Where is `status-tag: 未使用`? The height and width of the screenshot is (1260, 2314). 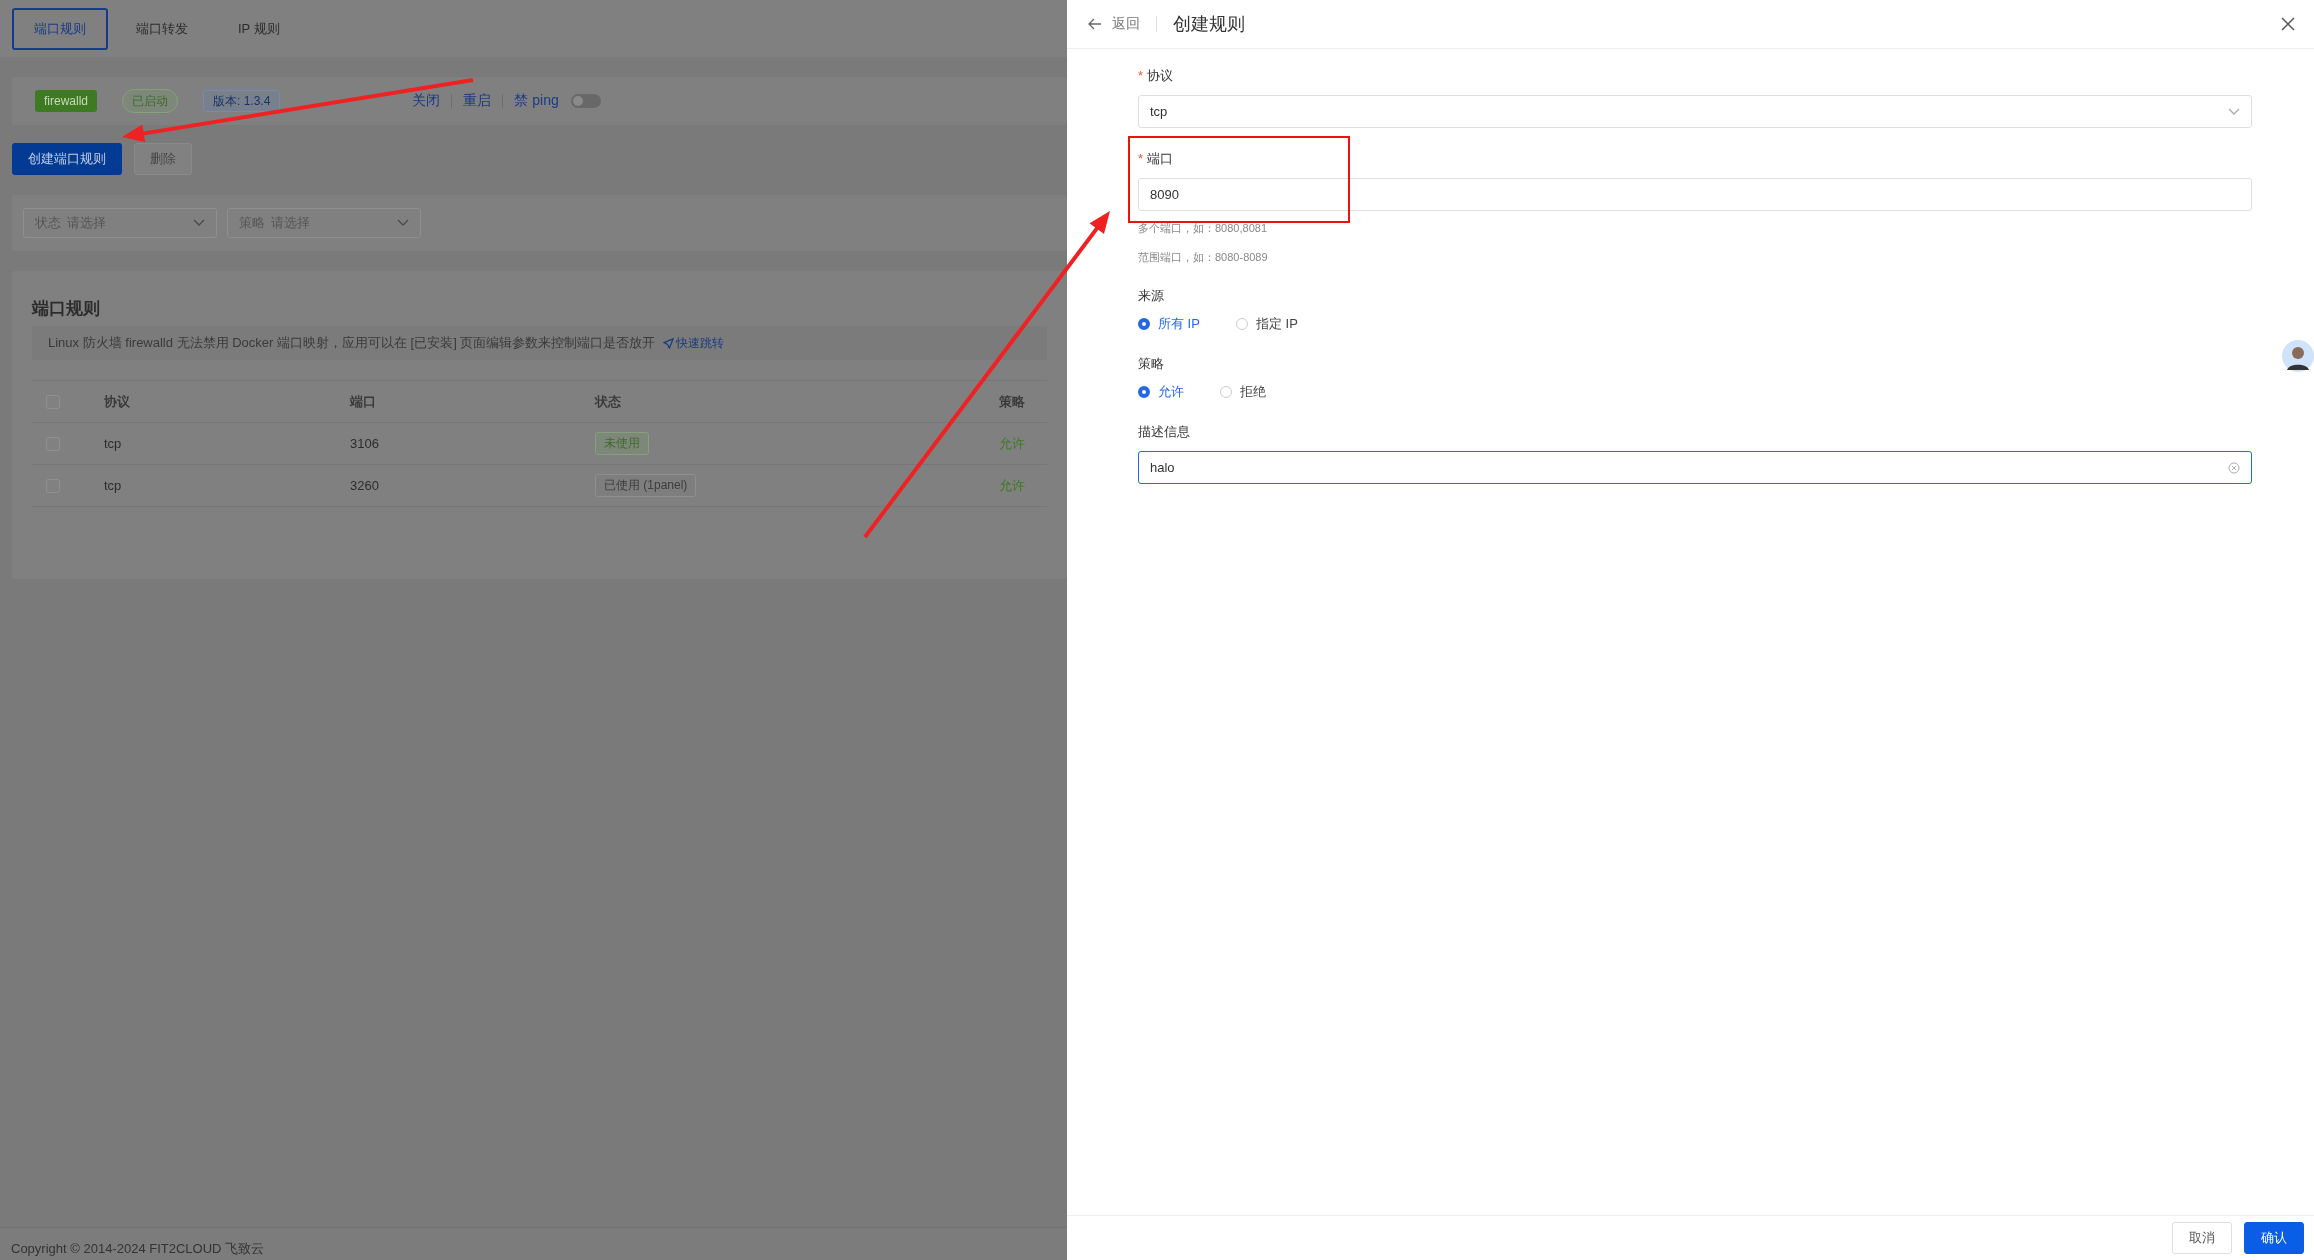 status-tag: 未使用 is located at coordinates (622, 443).